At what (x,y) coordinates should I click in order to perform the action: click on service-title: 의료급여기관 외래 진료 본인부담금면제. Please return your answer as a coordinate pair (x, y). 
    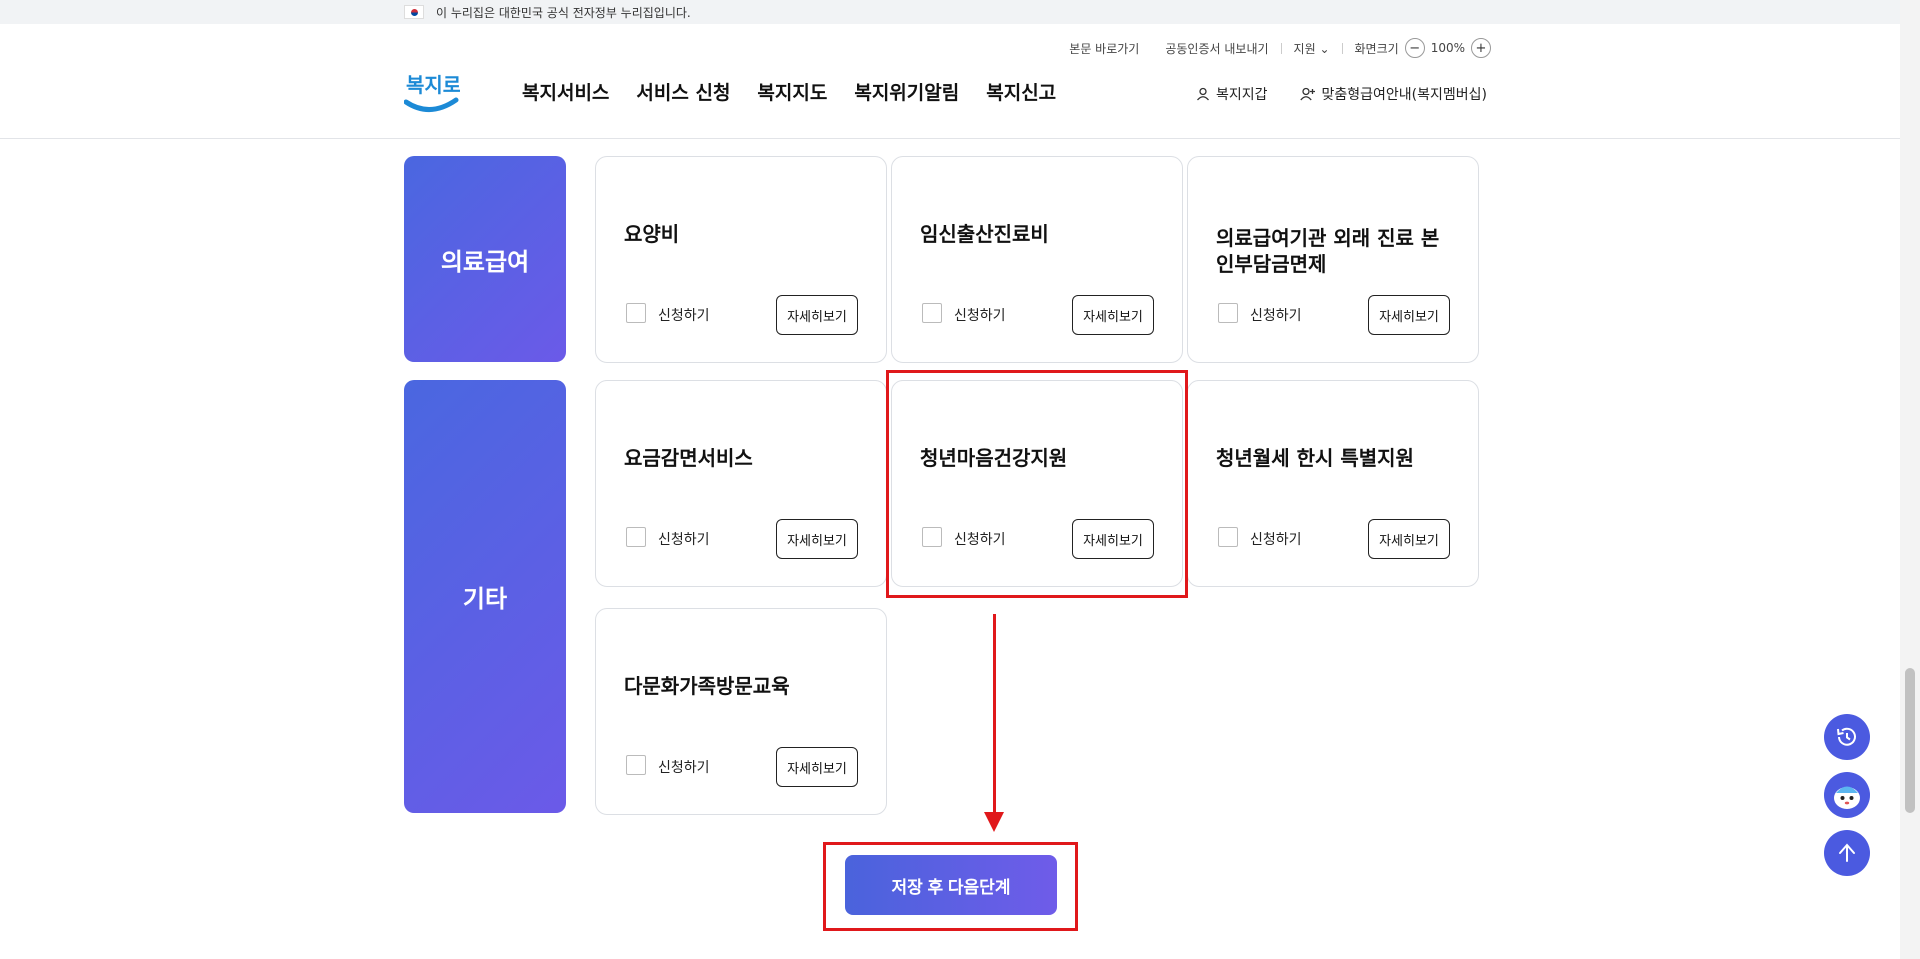
    Looking at the image, I should click on (1328, 251).